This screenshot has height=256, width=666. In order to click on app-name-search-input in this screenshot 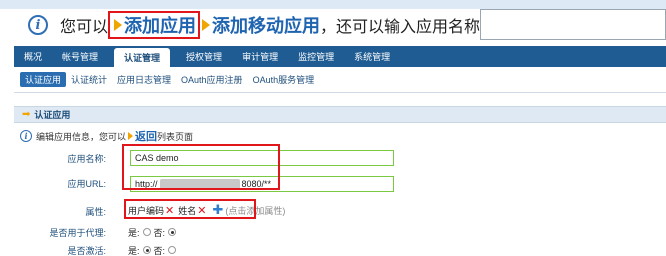, I will do `click(573, 24)`.